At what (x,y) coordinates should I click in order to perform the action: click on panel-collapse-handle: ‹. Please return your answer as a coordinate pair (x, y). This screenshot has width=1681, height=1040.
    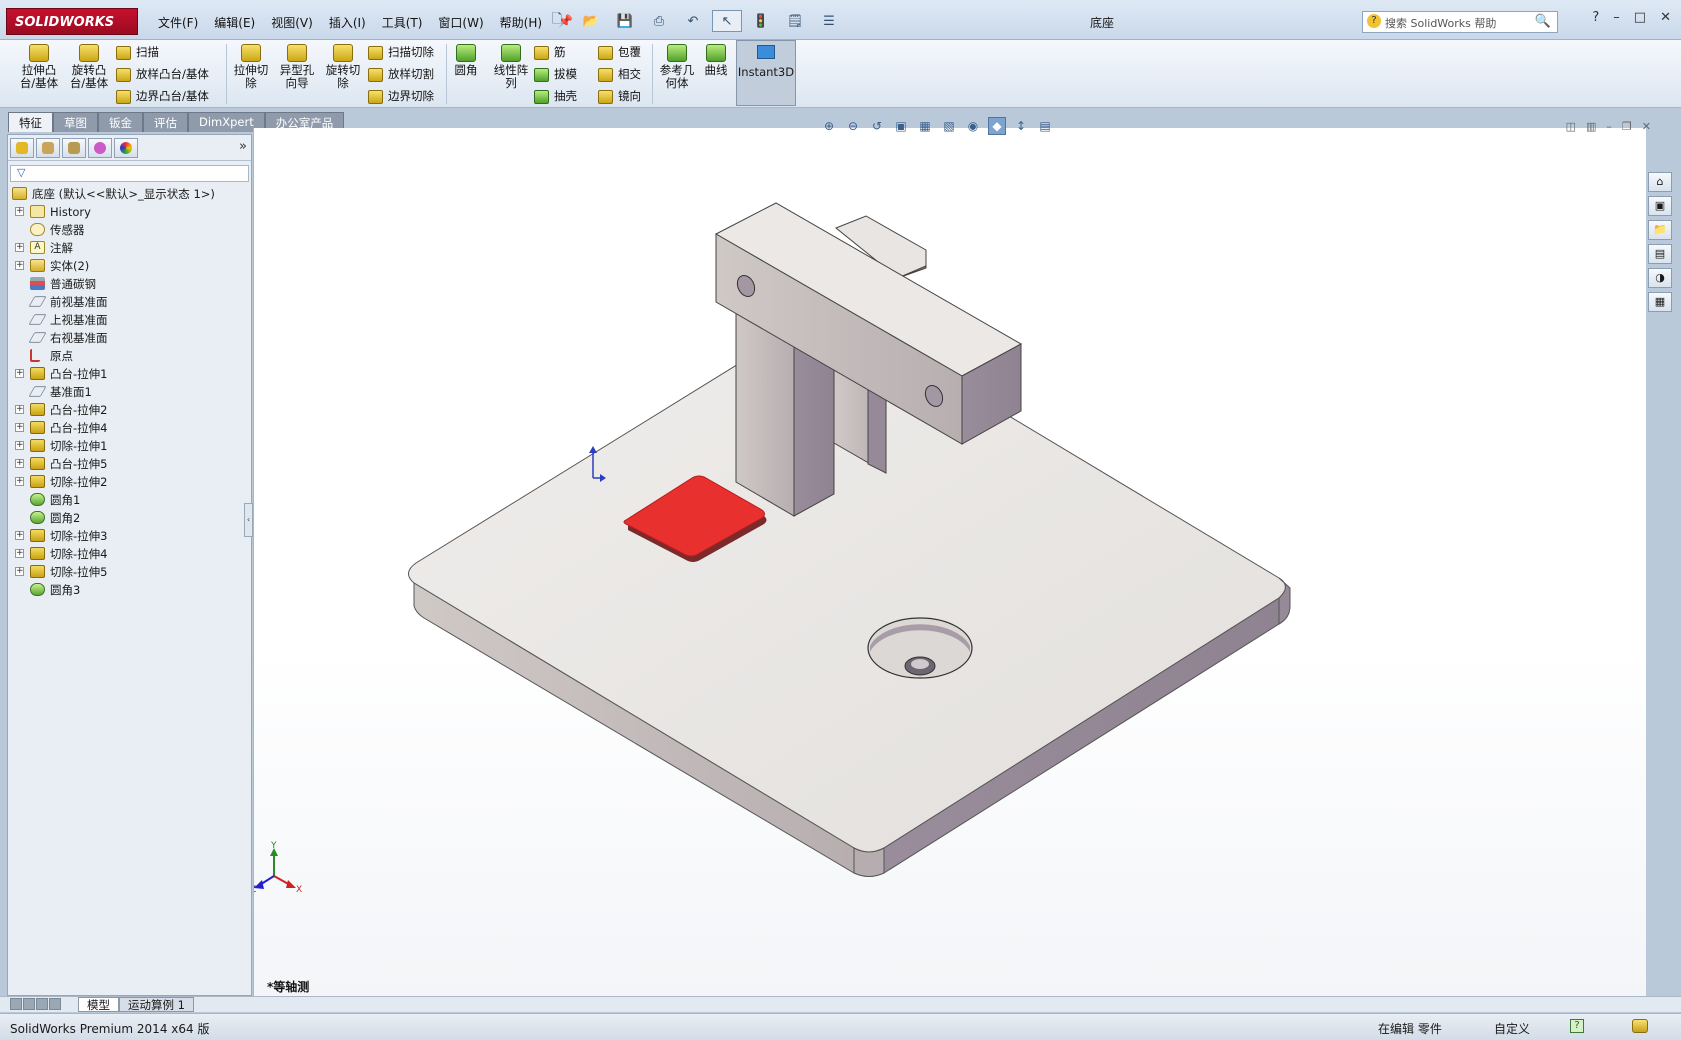
    Looking at the image, I should click on (248, 520).